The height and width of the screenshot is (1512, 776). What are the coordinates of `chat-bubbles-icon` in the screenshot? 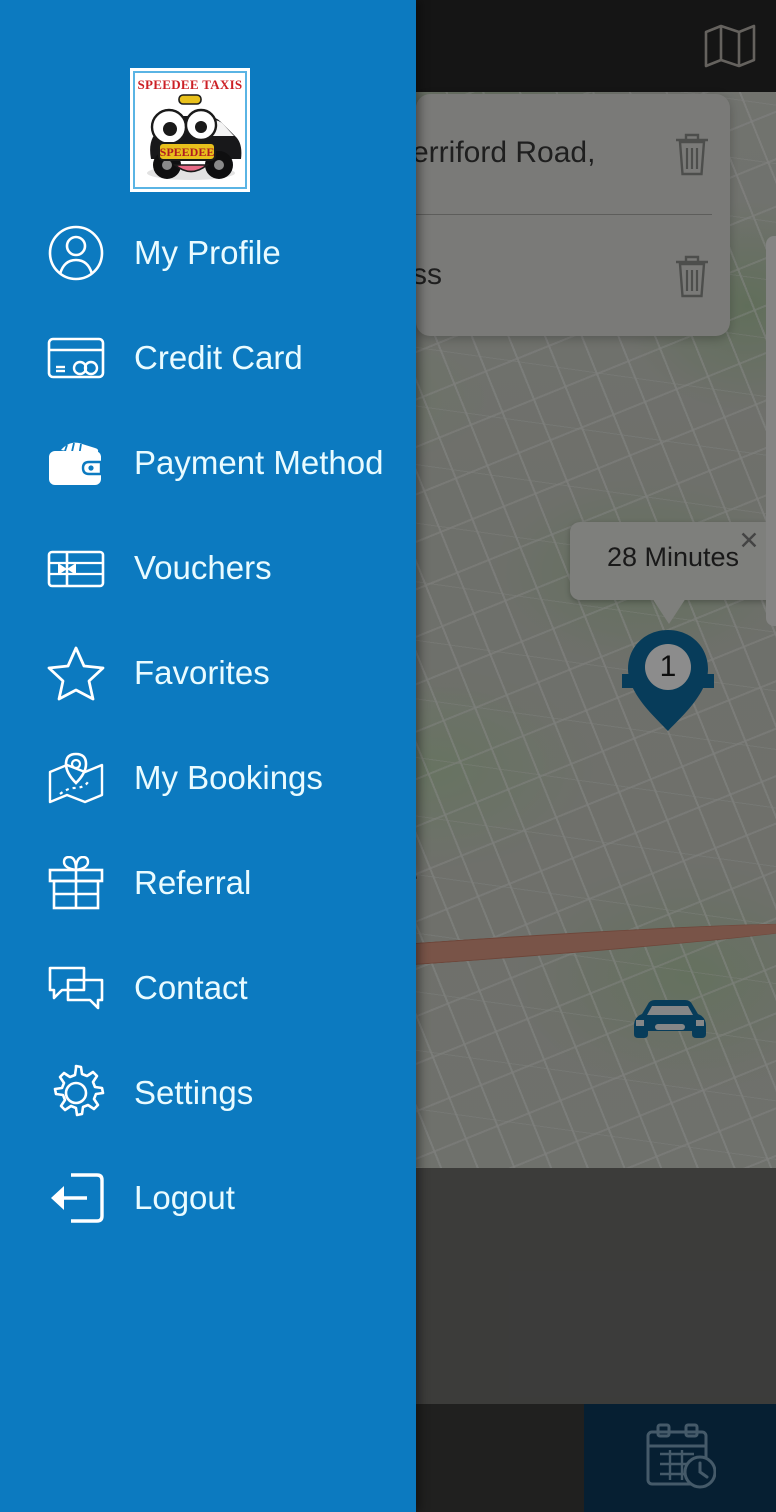 It's located at (76, 988).